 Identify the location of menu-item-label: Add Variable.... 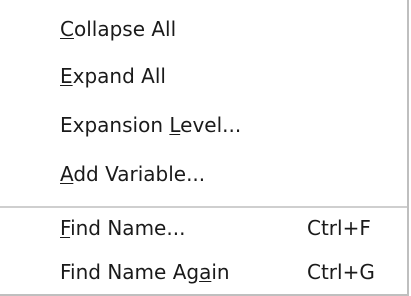
(133, 174).